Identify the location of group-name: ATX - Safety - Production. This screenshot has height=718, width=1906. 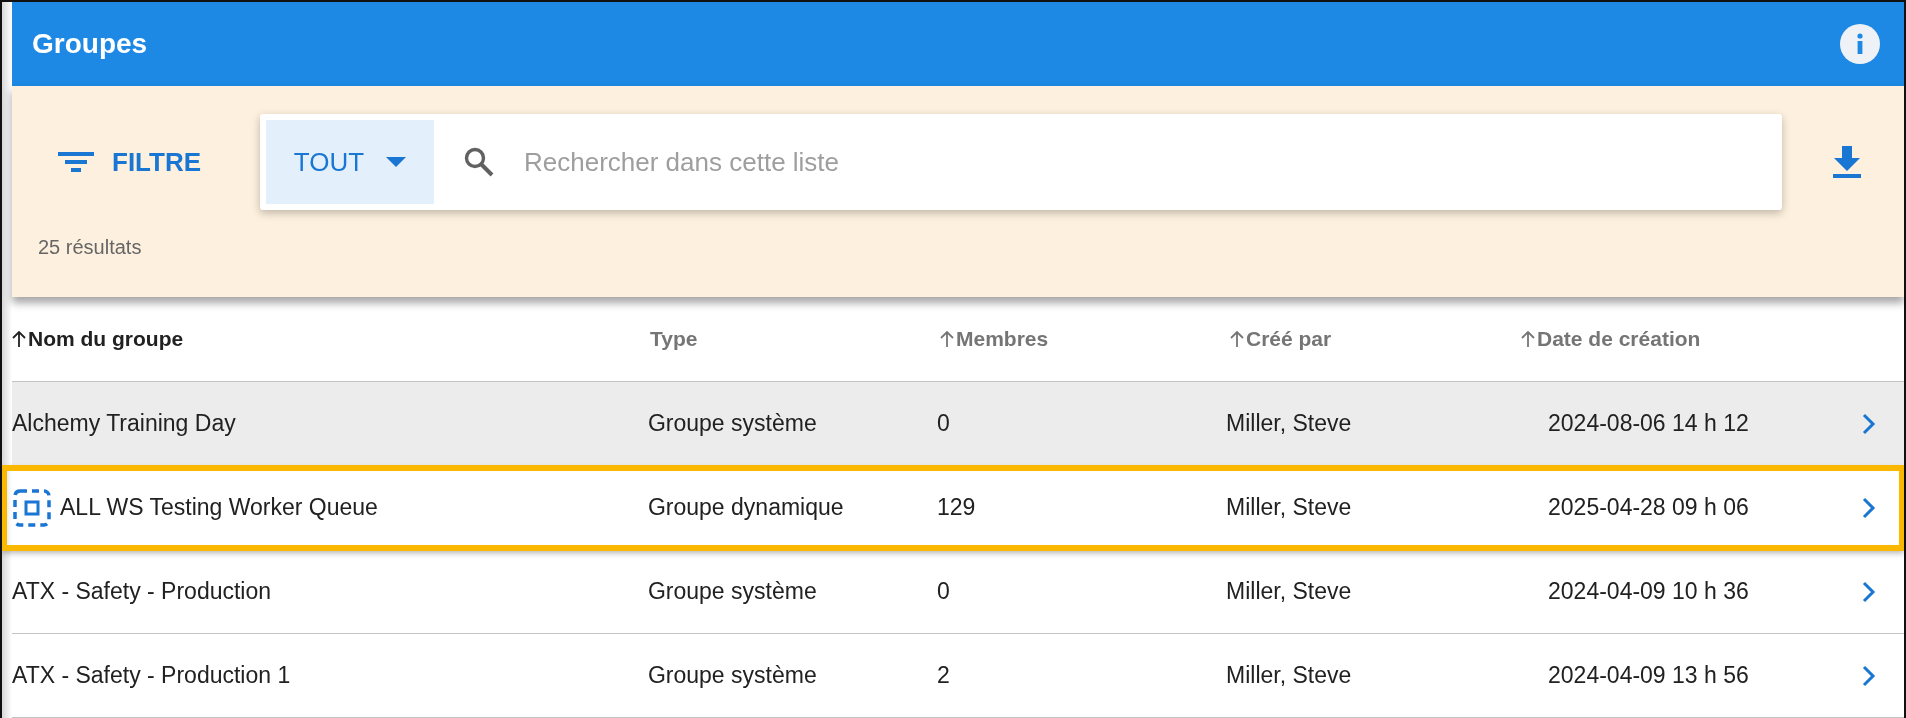
(142, 591).